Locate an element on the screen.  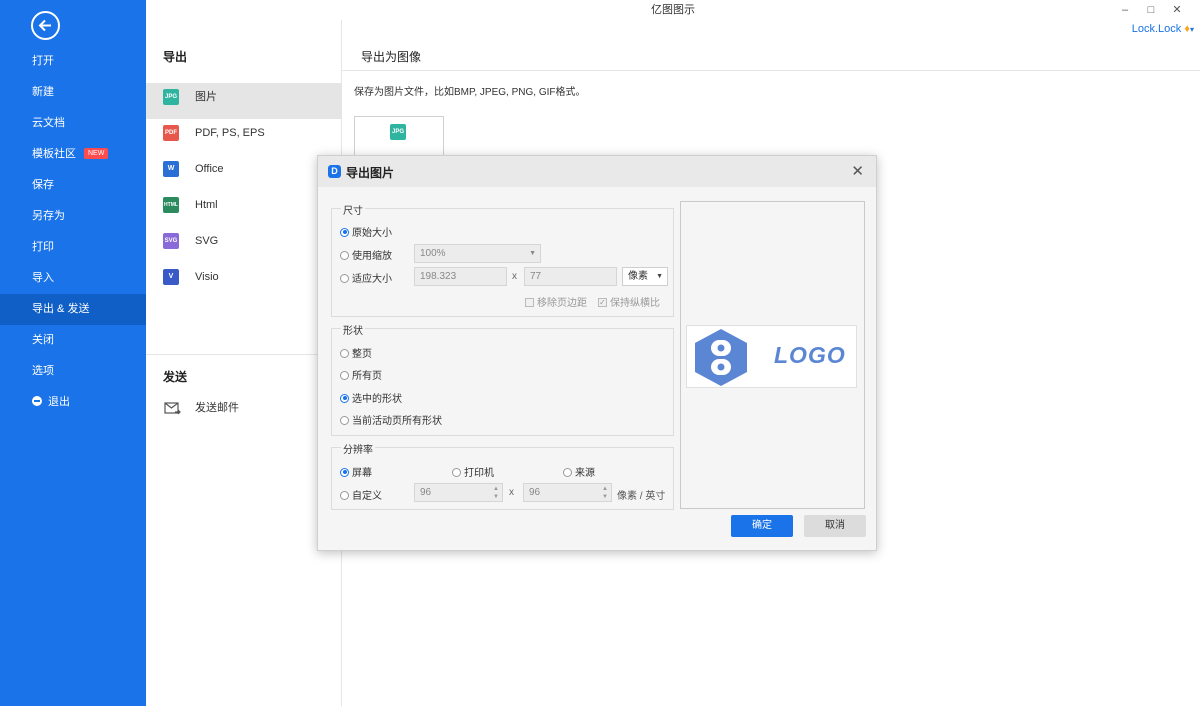
sidebar-item-label: 选项 is located at coordinates (43, 371).